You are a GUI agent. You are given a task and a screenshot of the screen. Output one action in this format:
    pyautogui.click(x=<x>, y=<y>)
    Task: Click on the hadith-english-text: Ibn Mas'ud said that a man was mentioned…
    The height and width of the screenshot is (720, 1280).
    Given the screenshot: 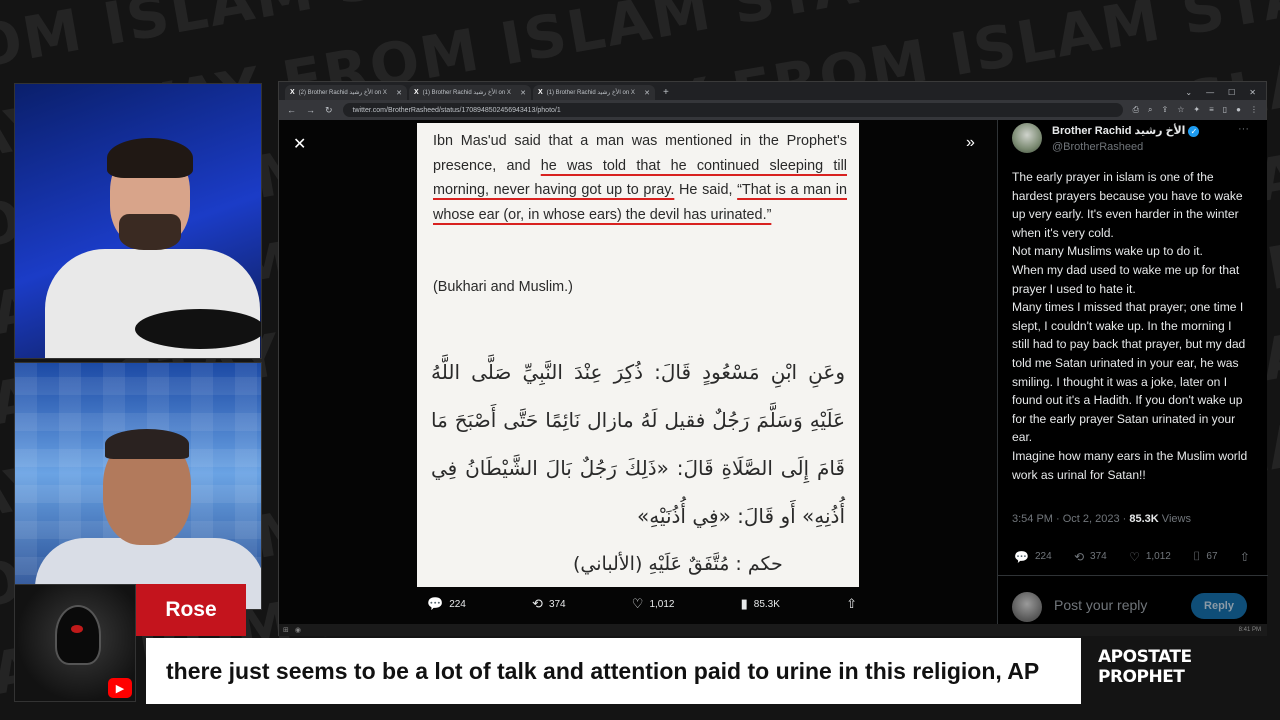 What is the action you would take?
    pyautogui.click(x=640, y=178)
    